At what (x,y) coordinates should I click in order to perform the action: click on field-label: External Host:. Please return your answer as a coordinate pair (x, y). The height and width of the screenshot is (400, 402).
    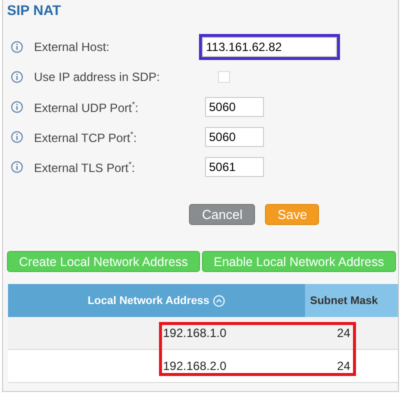
    Looking at the image, I should click on (72, 47).